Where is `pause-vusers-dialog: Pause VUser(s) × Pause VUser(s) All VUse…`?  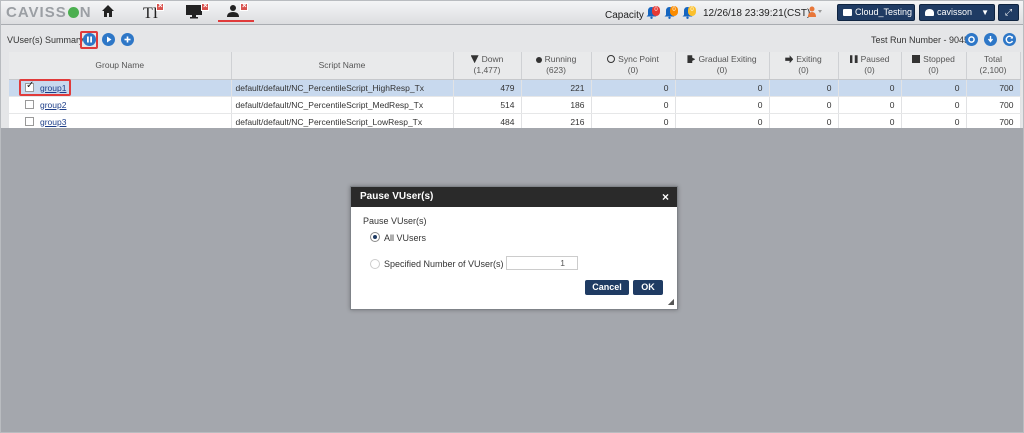
pause-vusers-dialog: Pause VUser(s) × Pause VUser(s) All VUse… is located at coordinates (514, 248).